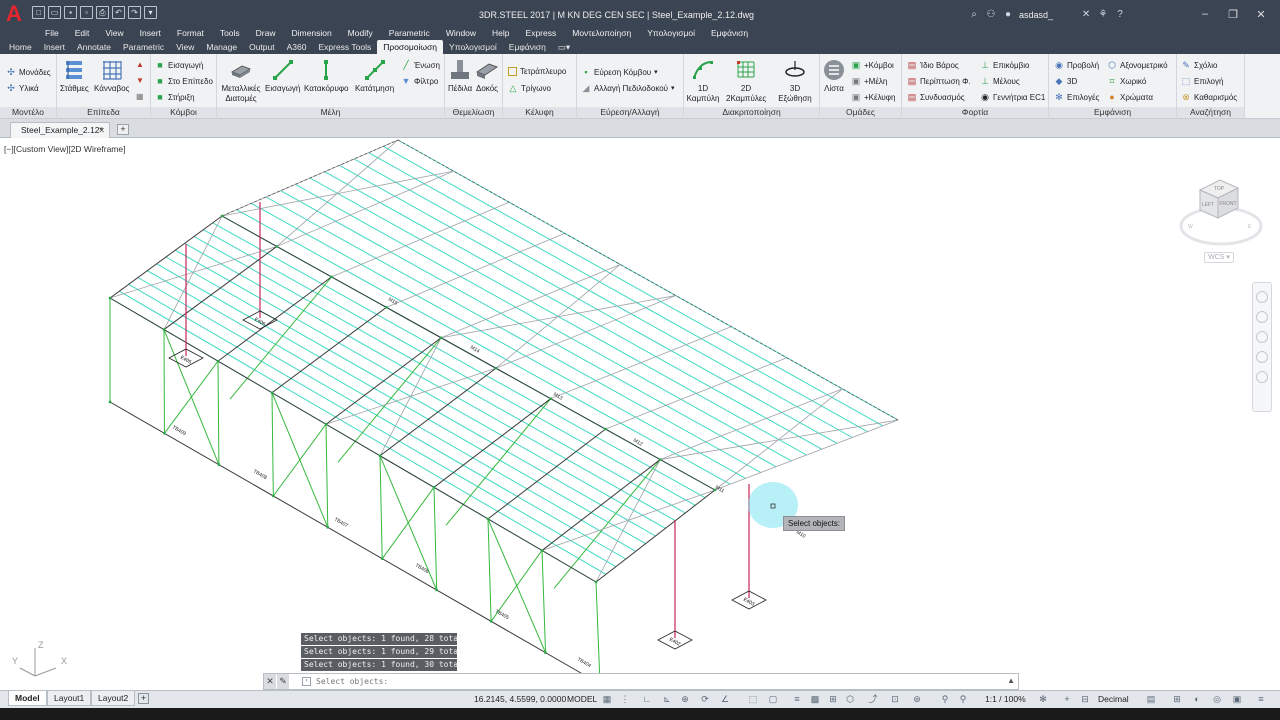  What do you see at coordinates (1000, 81) in the screenshot?
I see `member-load-button: ⊥ Μέλους` at bounding box center [1000, 81].